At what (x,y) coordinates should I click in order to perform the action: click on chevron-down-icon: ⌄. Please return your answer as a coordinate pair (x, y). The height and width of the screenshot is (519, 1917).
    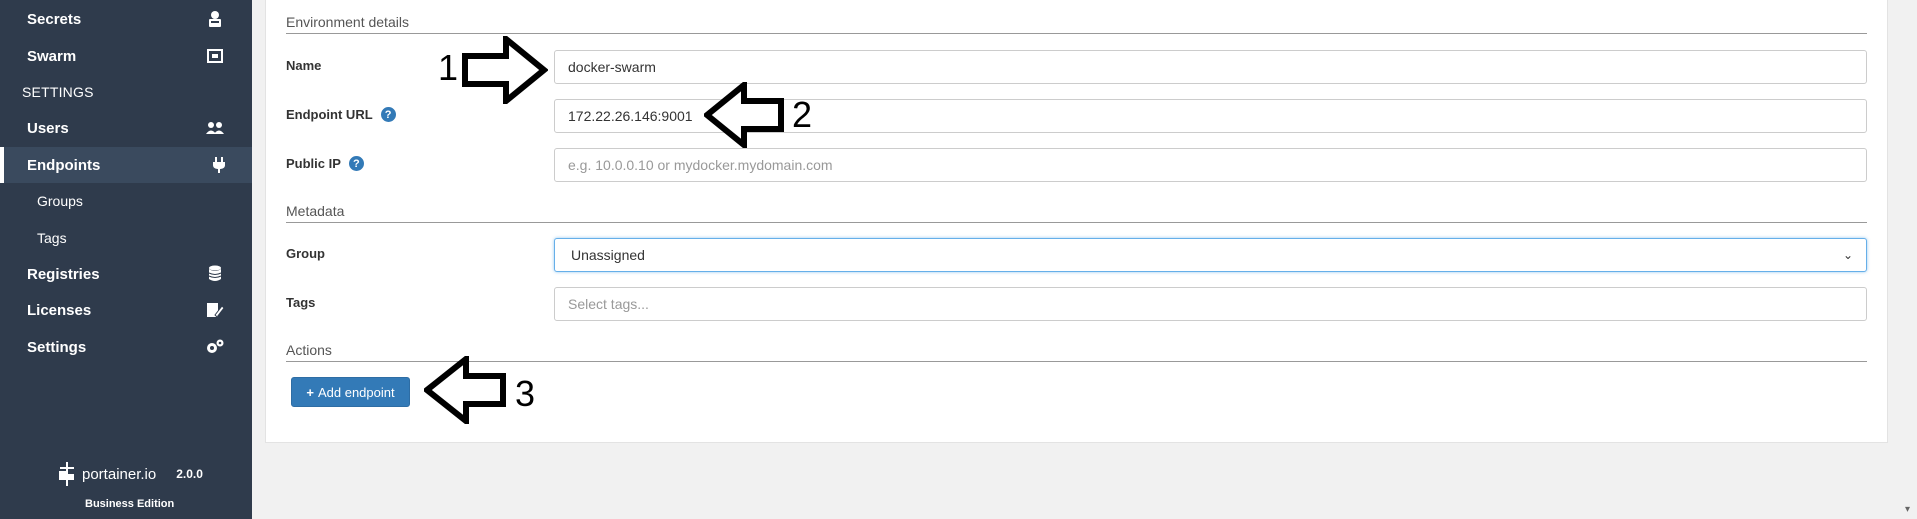
    Looking at the image, I should click on (1847, 255).